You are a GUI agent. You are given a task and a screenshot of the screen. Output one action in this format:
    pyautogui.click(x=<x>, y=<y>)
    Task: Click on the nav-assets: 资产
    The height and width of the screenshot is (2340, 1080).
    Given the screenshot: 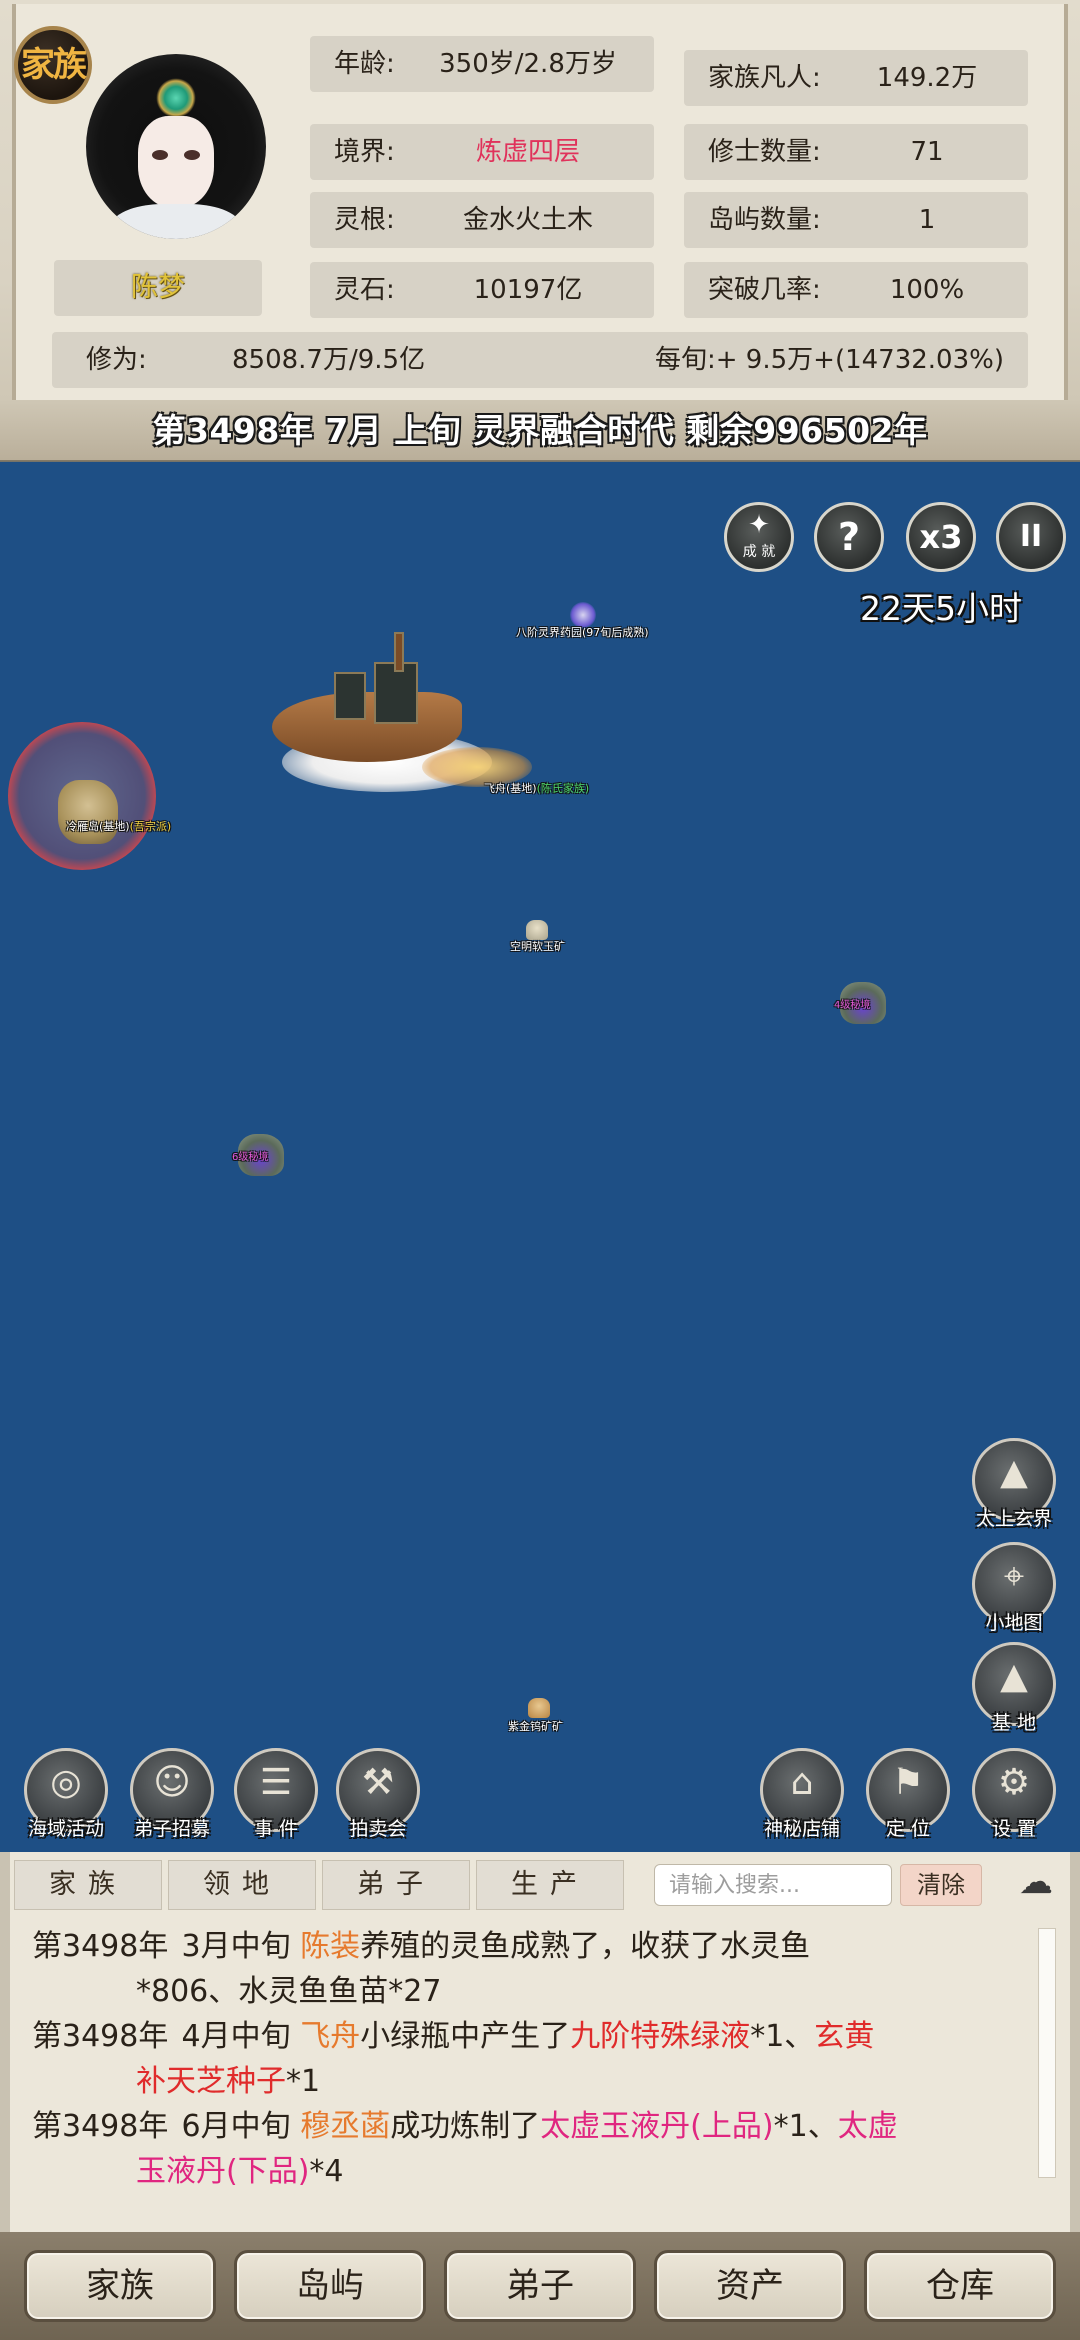 What is the action you would take?
    pyautogui.click(x=750, y=2286)
    